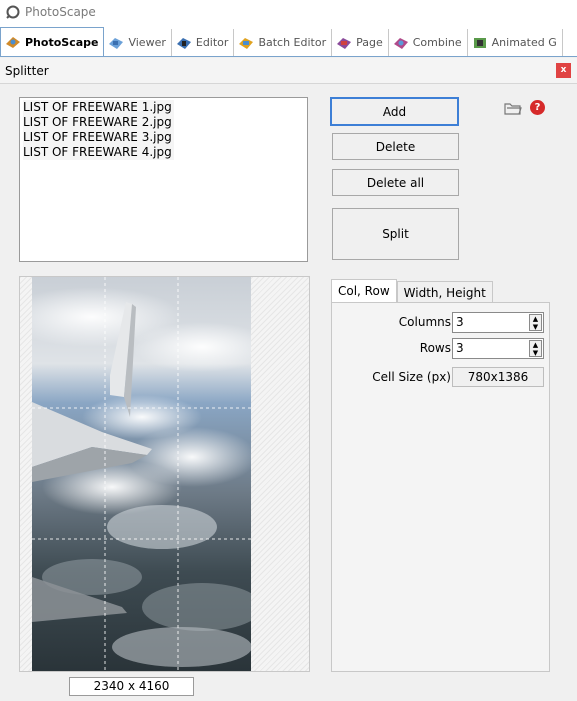 This screenshot has width=577, height=701. I want to click on tab-label: Page, so click(369, 42).